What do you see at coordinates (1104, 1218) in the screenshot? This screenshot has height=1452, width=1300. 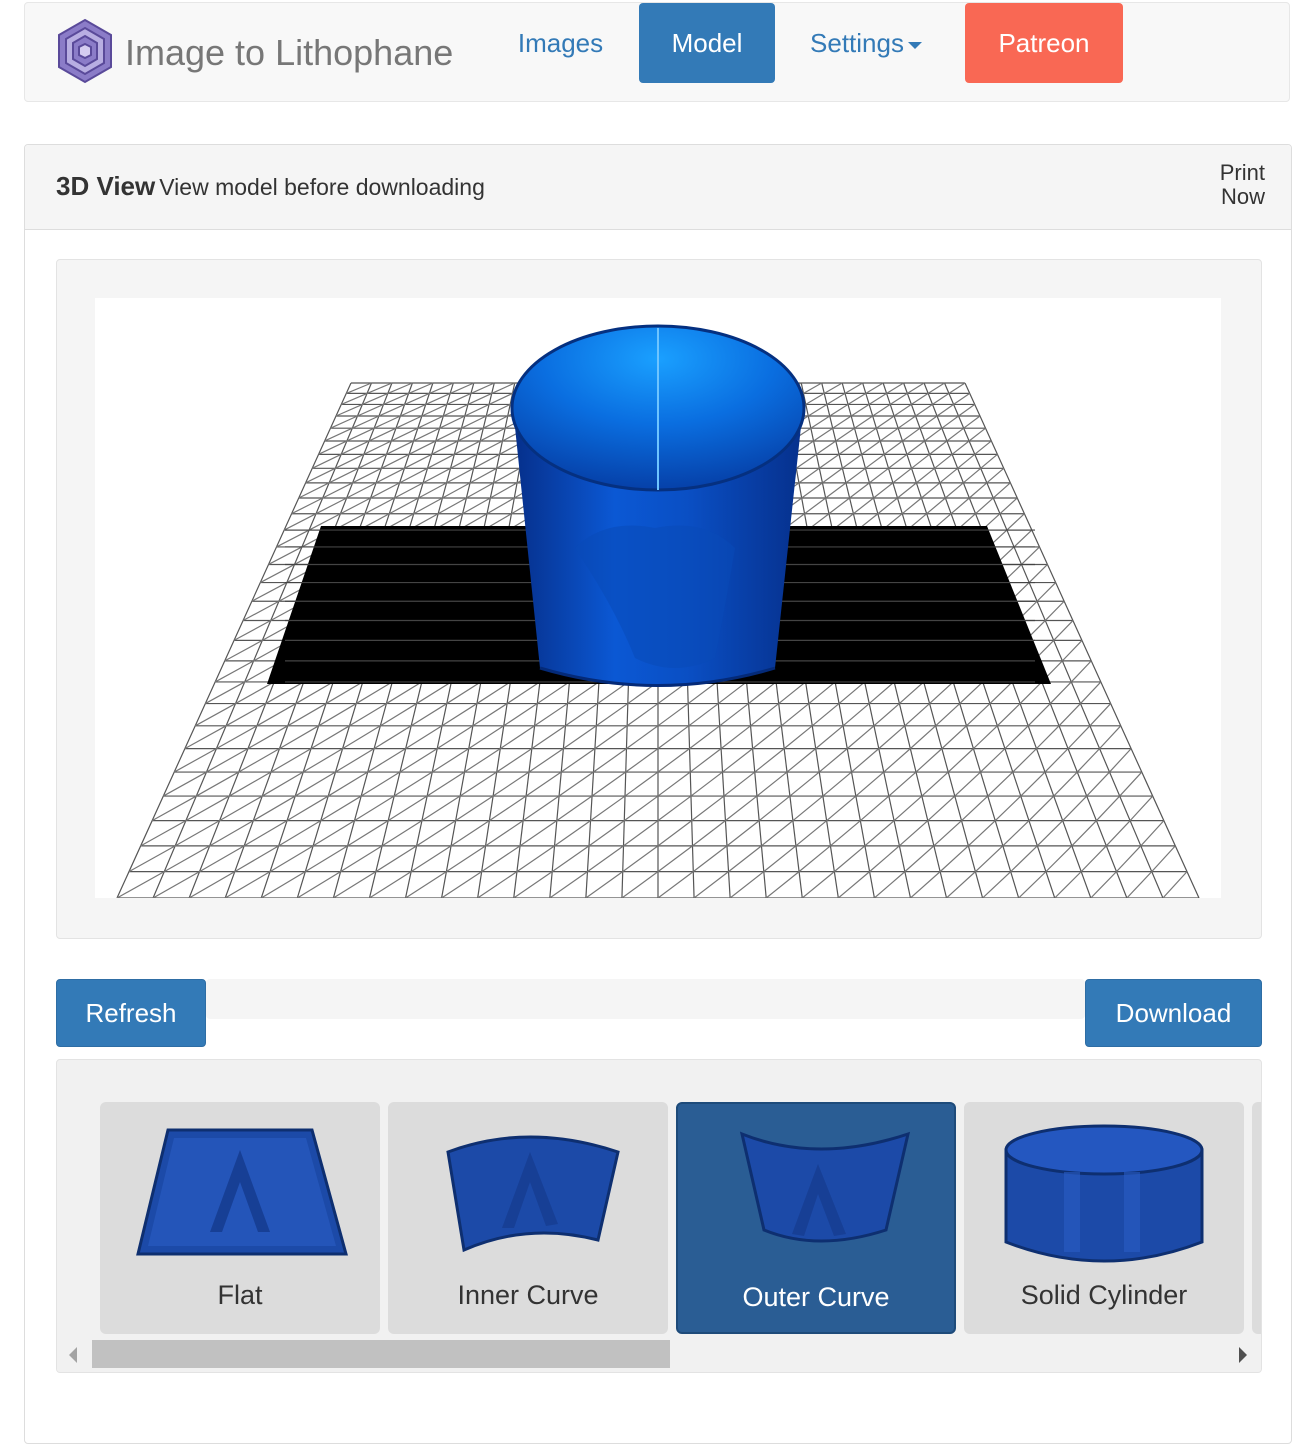 I see `shape-card-solid-cylinder: Solid Cylinder` at bounding box center [1104, 1218].